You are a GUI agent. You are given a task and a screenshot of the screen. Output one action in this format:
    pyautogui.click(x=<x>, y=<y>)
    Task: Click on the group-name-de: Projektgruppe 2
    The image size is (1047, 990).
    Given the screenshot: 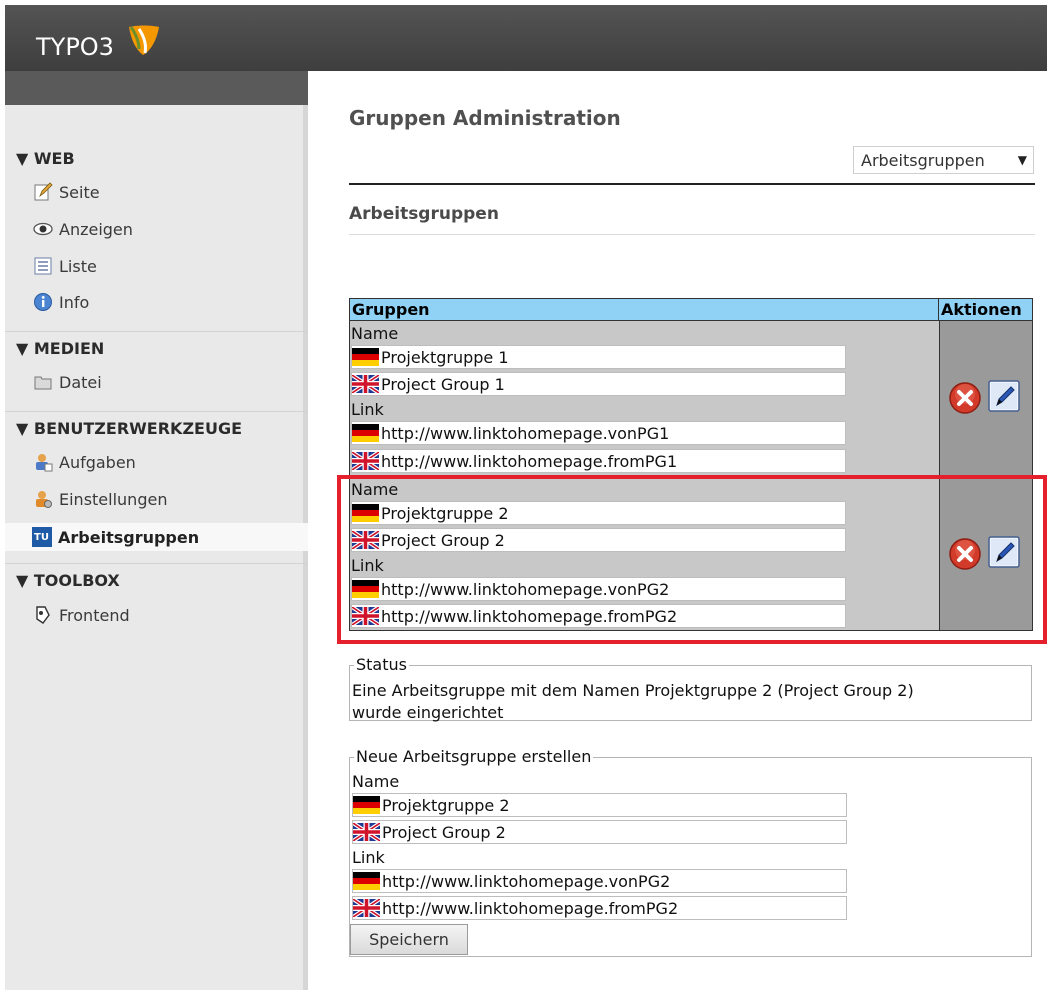 What is the action you would take?
    pyautogui.click(x=598, y=513)
    